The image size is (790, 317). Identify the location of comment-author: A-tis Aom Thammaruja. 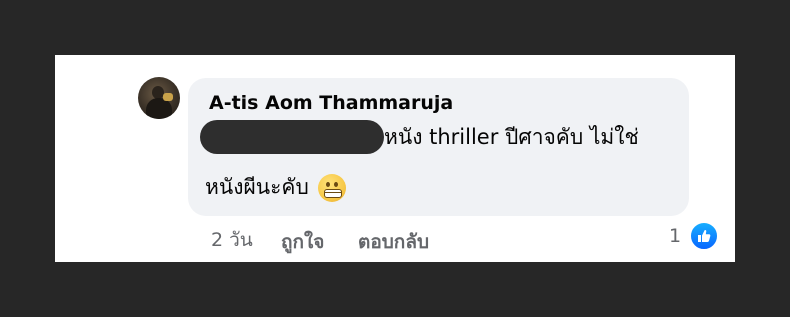
(331, 103).